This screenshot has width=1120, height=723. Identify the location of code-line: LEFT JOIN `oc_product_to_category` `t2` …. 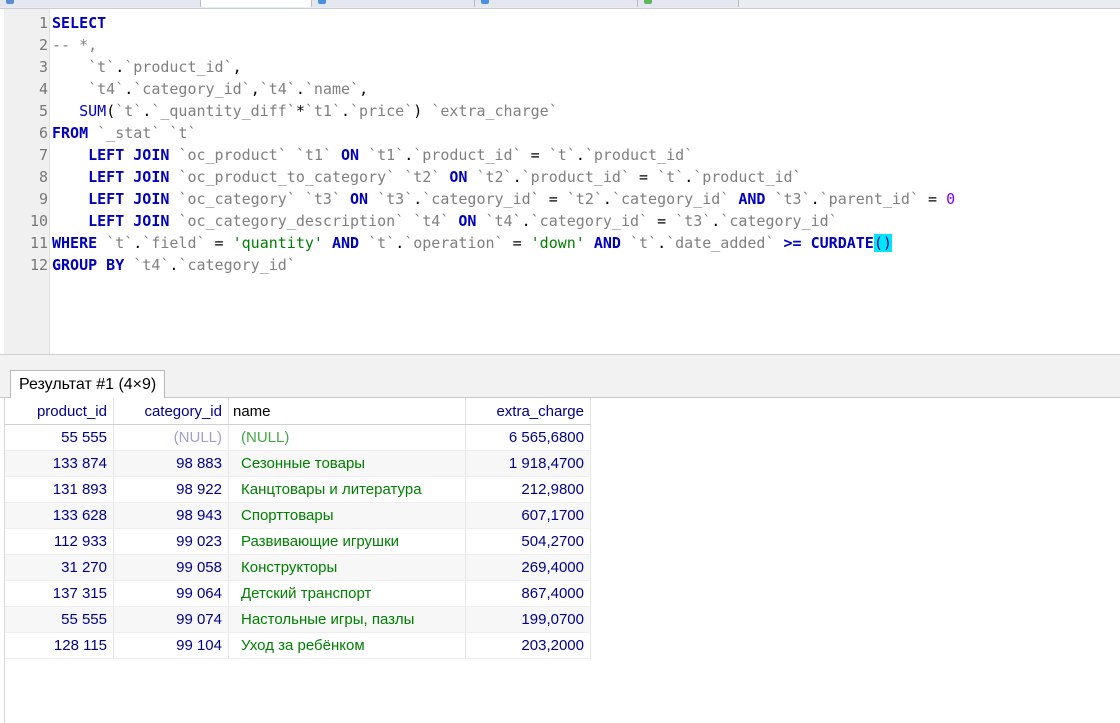
(427, 177).